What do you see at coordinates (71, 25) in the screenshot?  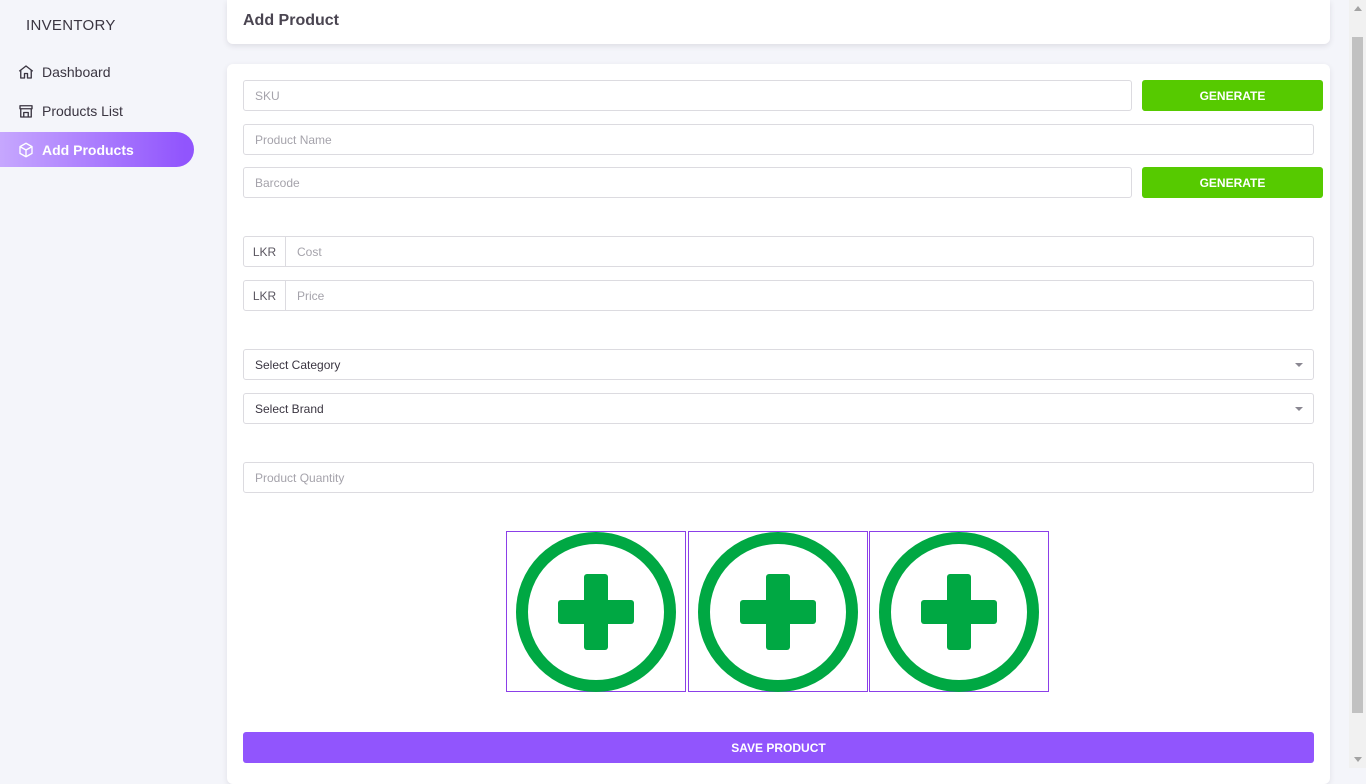 I see `app-brand: INVENTORY` at bounding box center [71, 25].